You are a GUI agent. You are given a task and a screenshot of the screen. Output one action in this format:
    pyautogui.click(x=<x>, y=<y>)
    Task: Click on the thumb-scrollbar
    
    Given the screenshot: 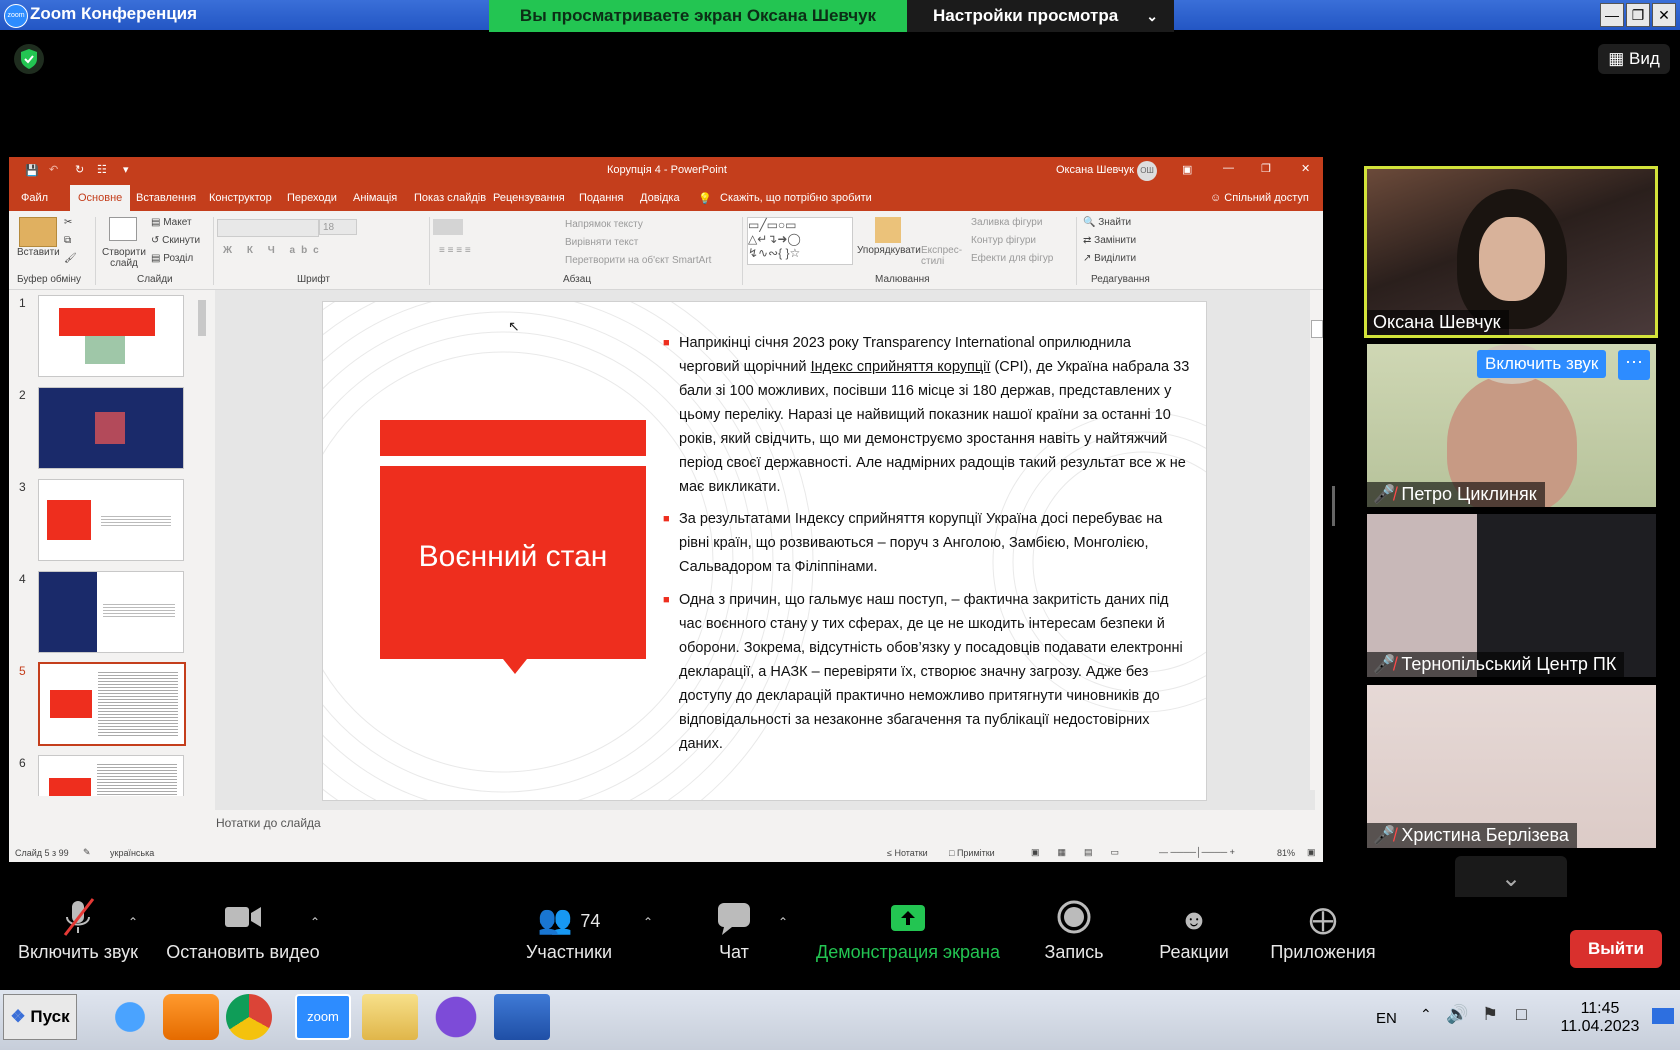 What is the action you would take?
    pyautogui.click(x=202, y=318)
    